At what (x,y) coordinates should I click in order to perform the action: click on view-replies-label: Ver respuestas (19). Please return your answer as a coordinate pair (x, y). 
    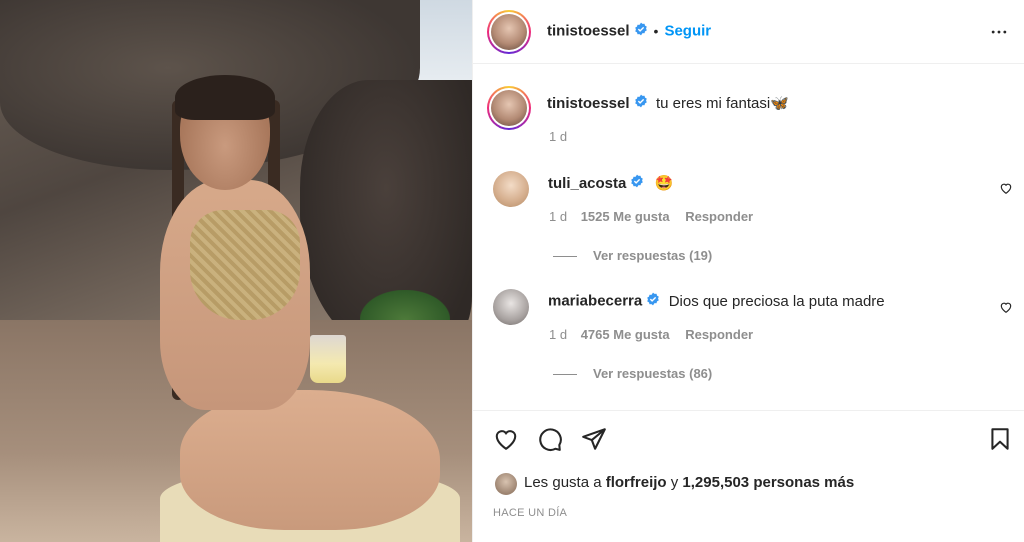
    Looking at the image, I should click on (653, 255).